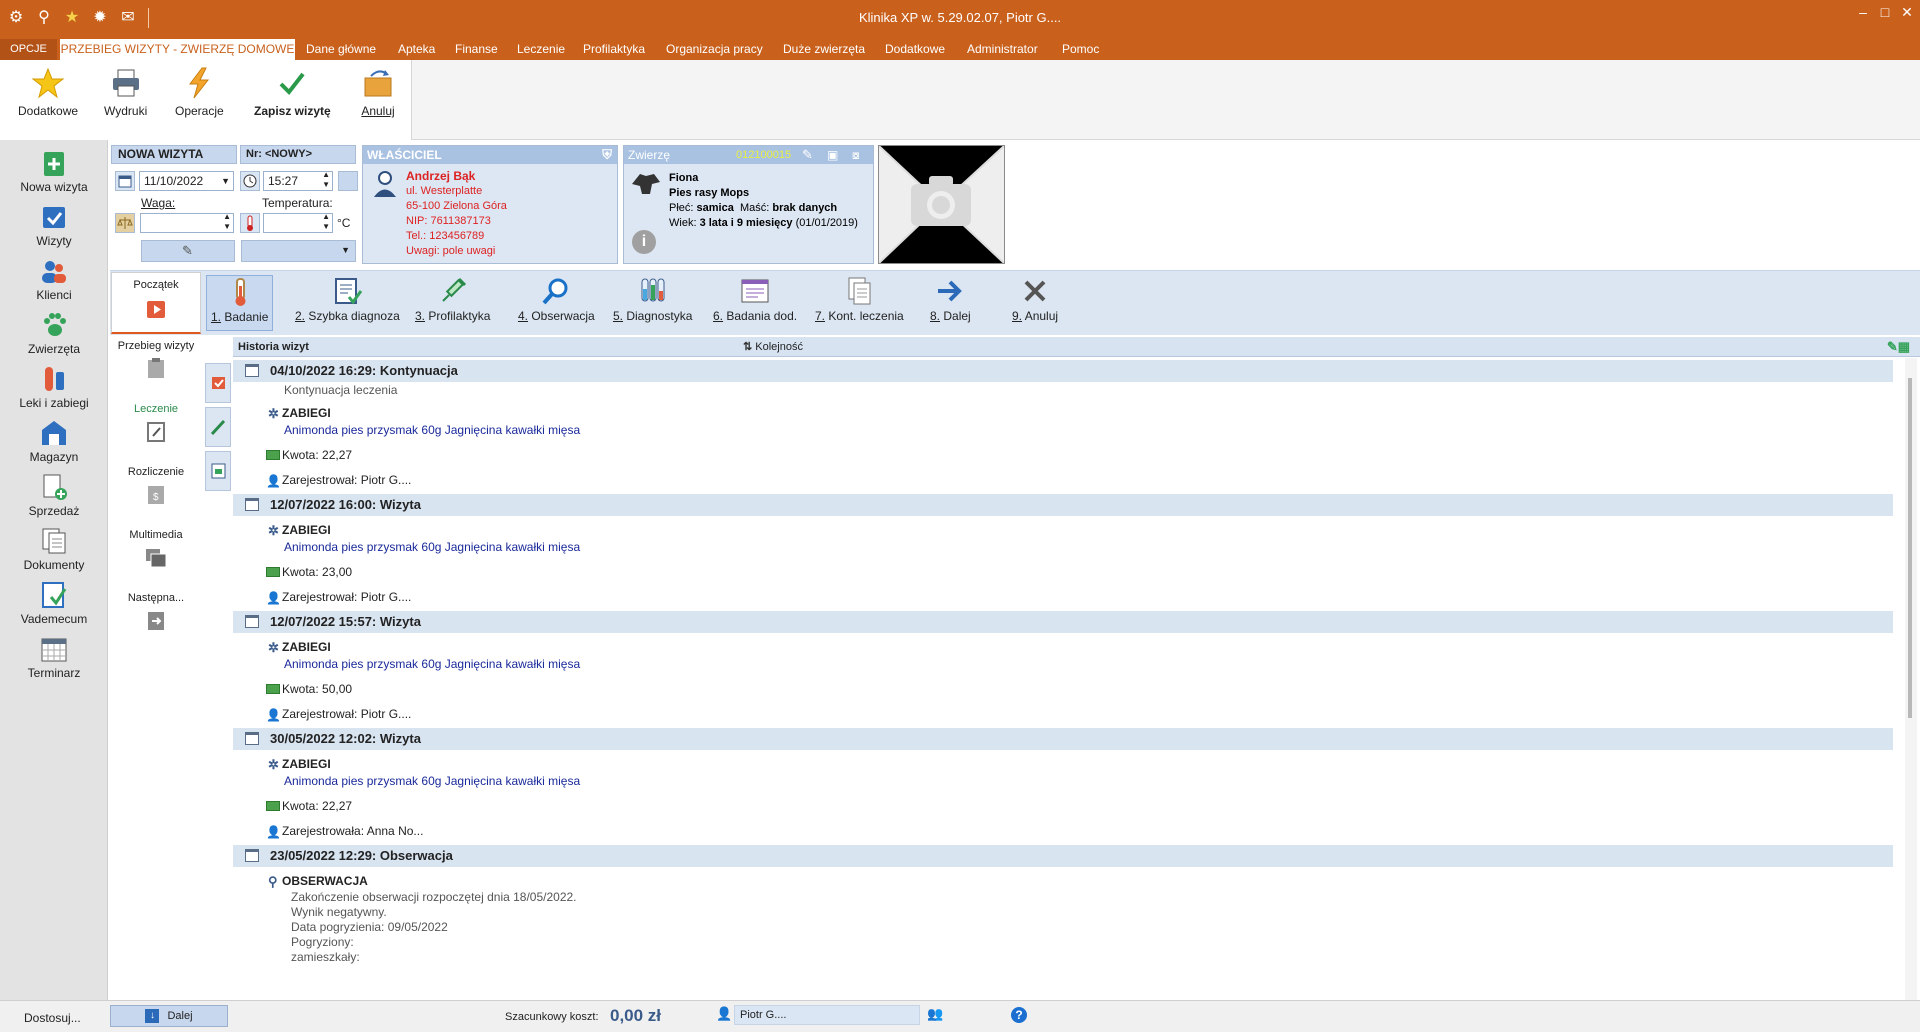 This screenshot has height=1032, width=1920. Describe the element at coordinates (832, 155) in the screenshot. I see `camera-icon: ▣` at that location.